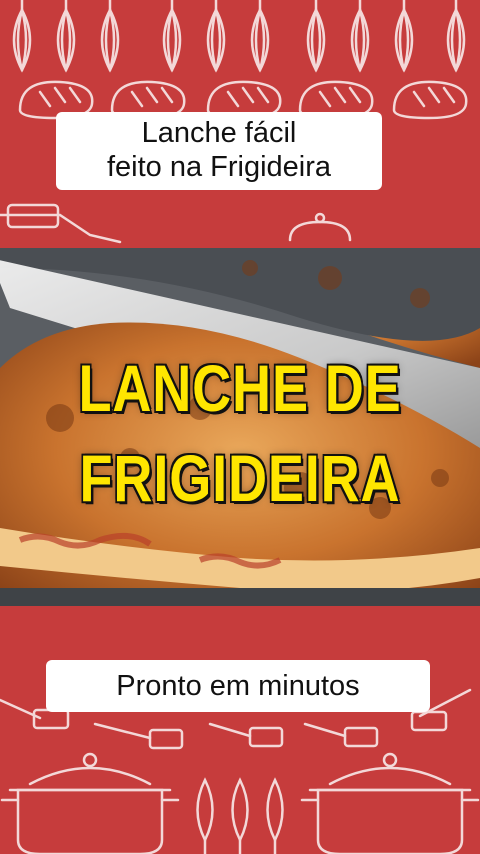 The image size is (480, 854). Describe the element at coordinates (239, 388) in the screenshot. I see `headline-line1: LANCHE DE` at that location.